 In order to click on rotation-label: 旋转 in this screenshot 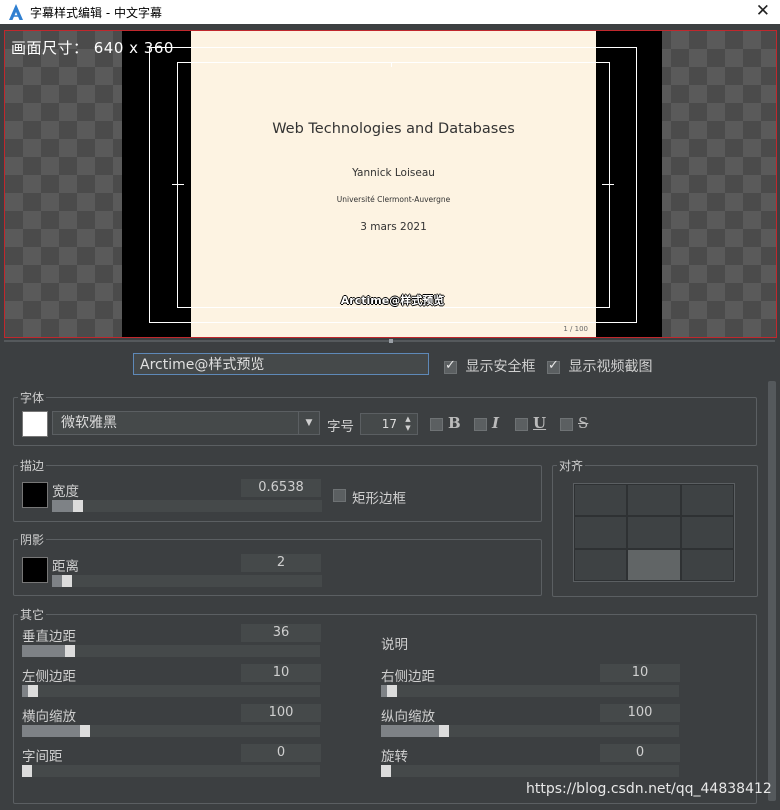, I will do `click(394, 757)`.